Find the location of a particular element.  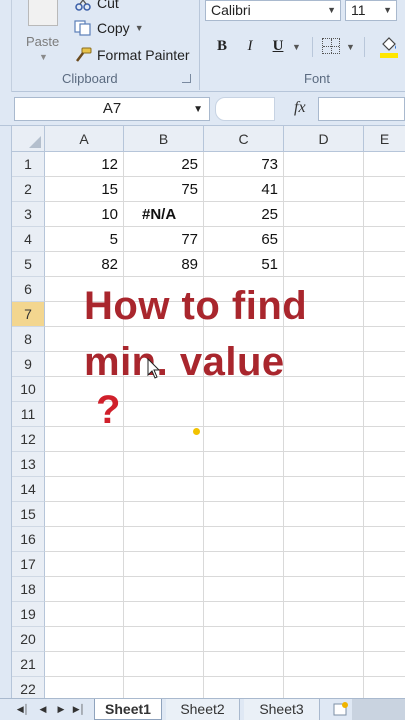

column-header-d: D is located at coordinates (324, 139).